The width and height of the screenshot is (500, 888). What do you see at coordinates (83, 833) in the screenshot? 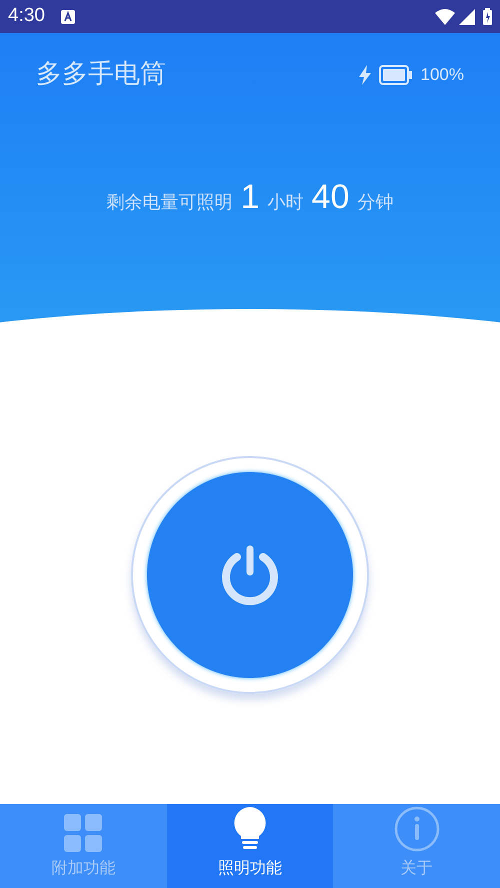
I see `grid-icon` at bounding box center [83, 833].